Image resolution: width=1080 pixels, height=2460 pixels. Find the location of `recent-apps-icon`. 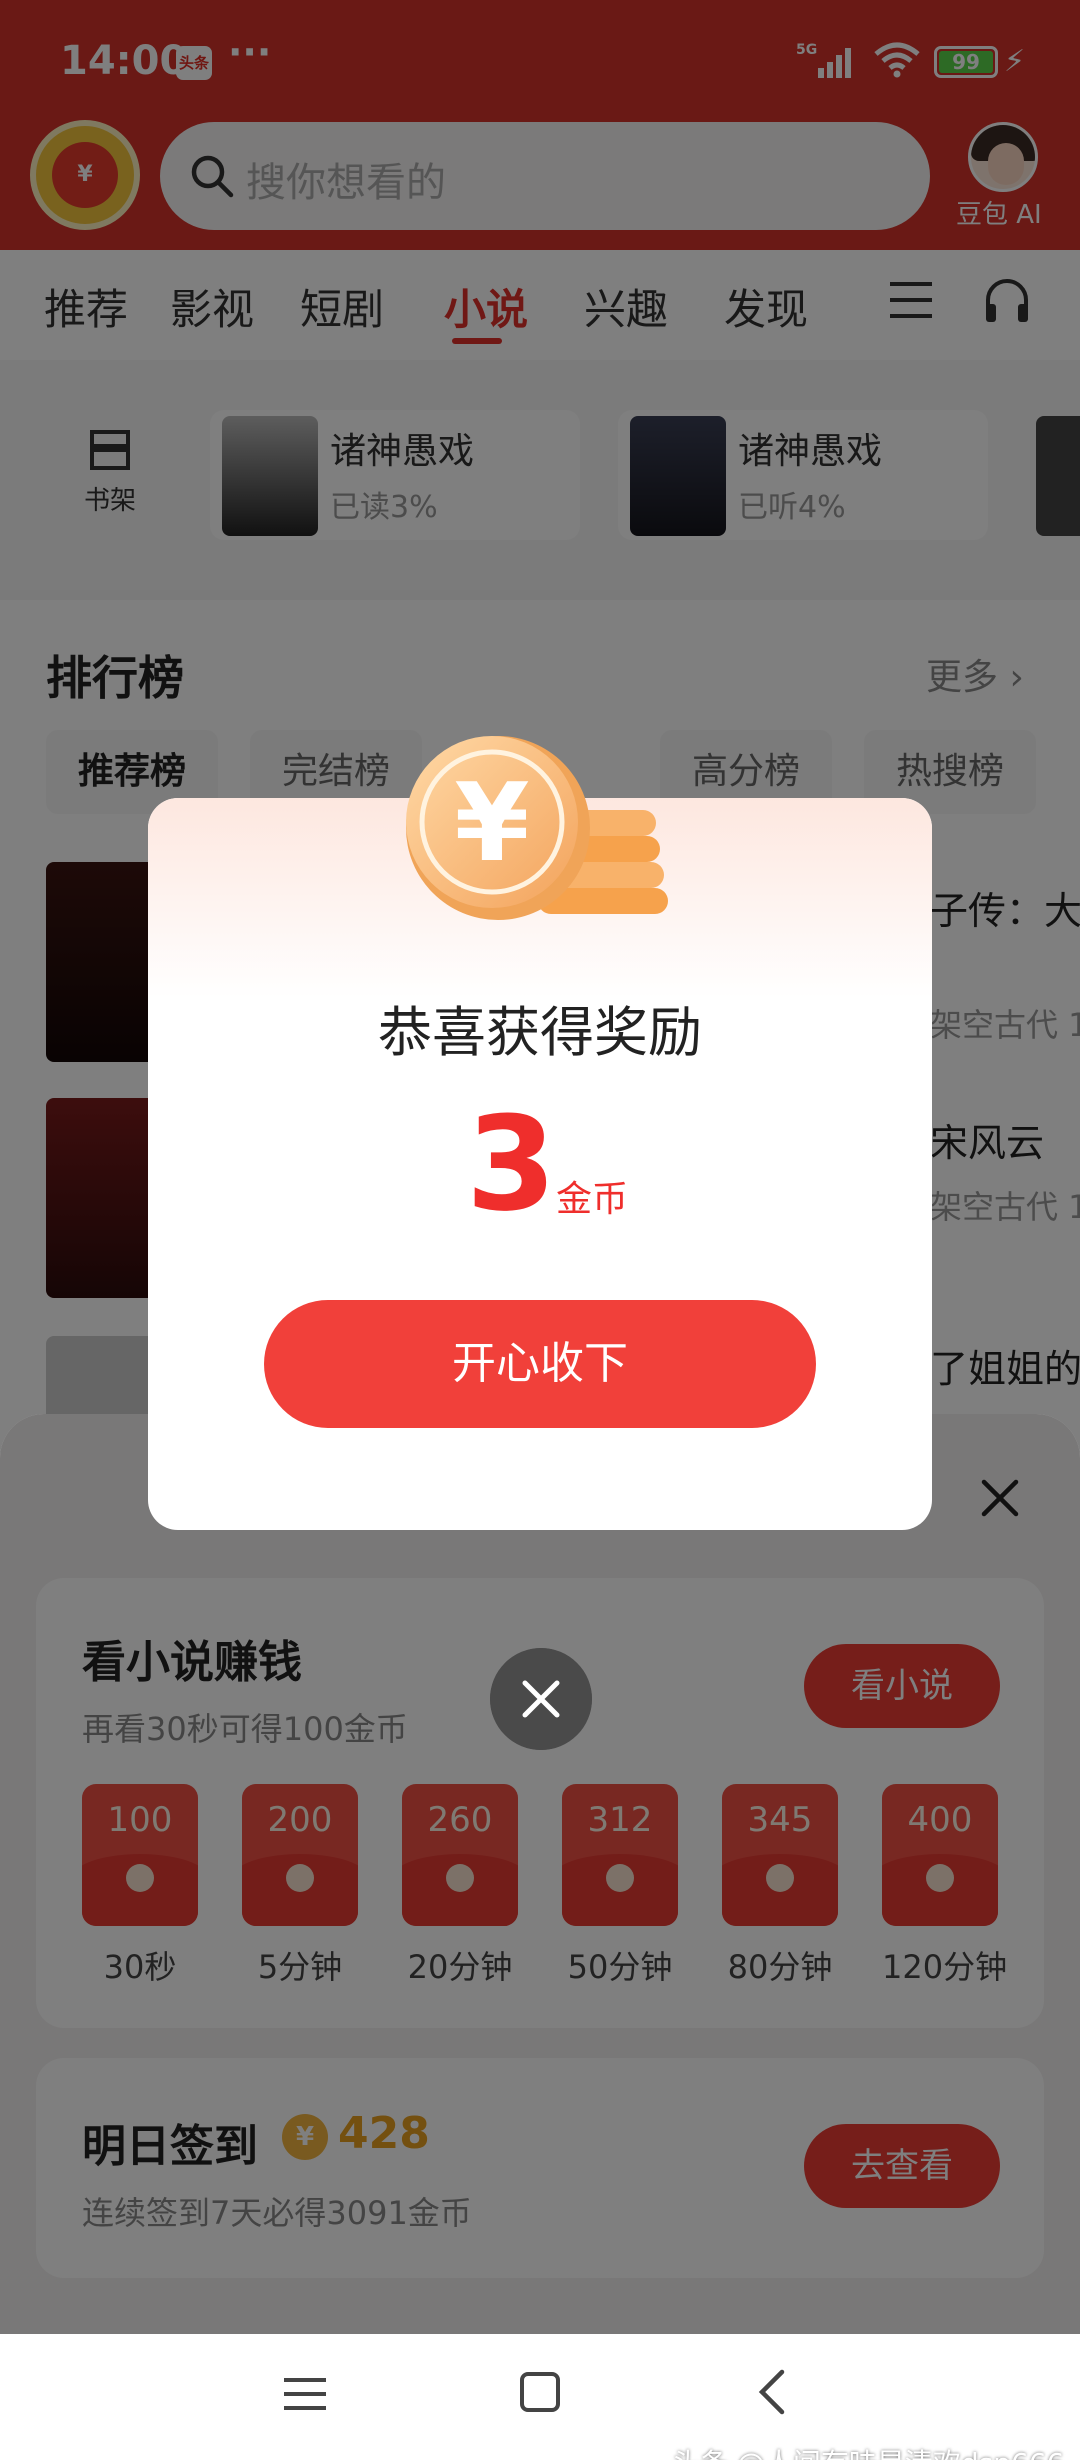

recent-apps-icon is located at coordinates (305, 2394).